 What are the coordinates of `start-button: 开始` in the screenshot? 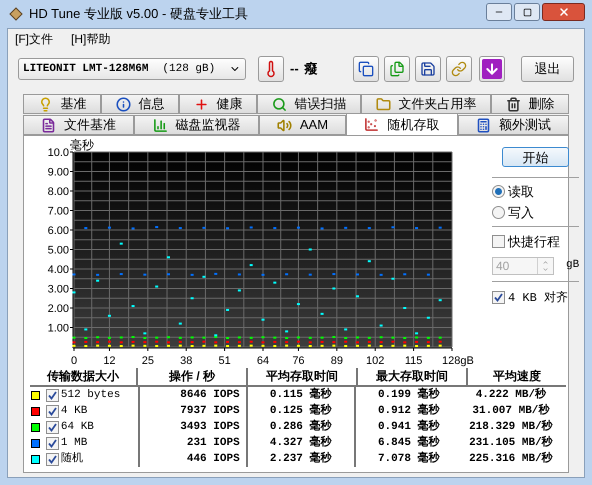 It's located at (536, 157).